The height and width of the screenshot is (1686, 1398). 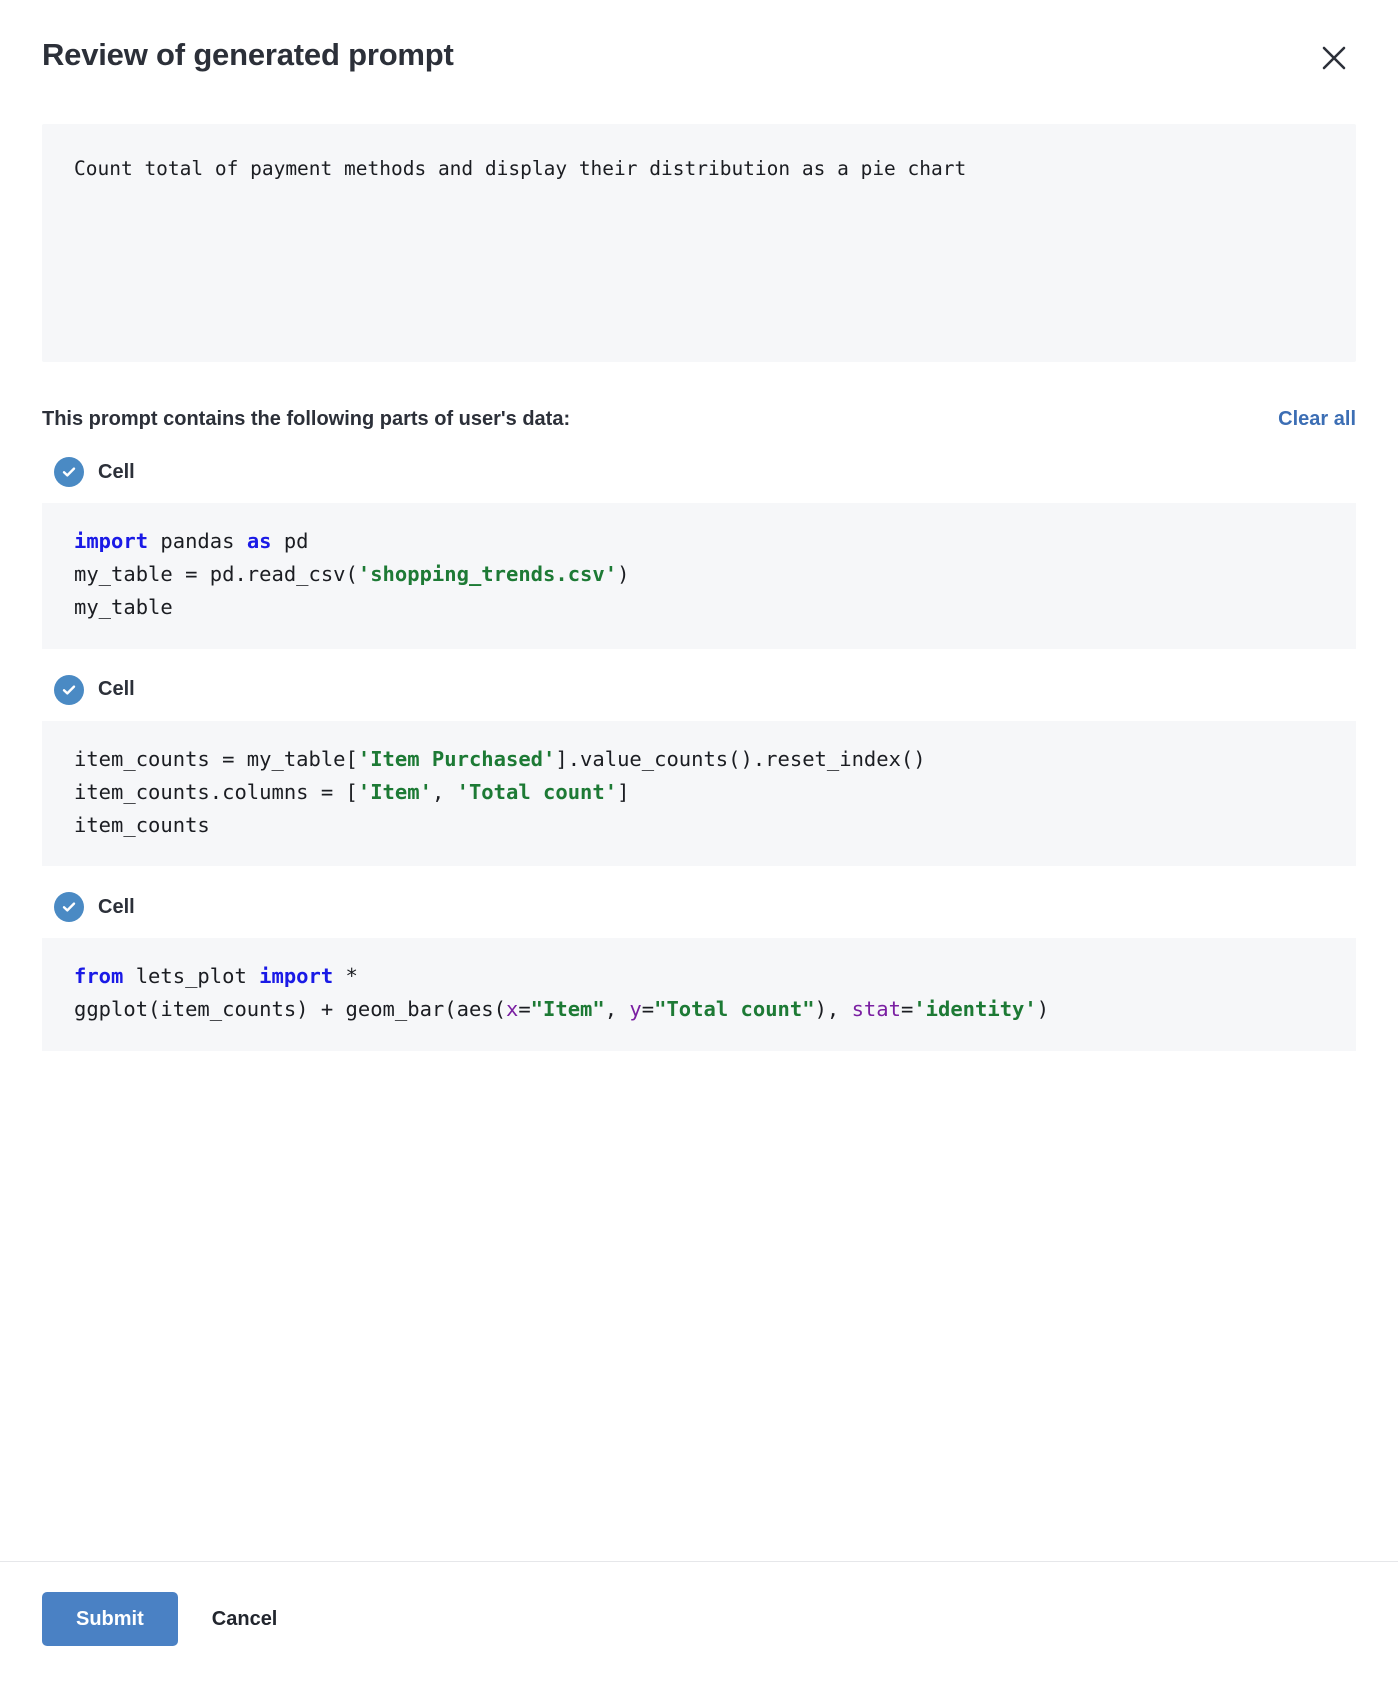 What do you see at coordinates (142, 825) in the screenshot?
I see `code-token: item_counts` at bounding box center [142, 825].